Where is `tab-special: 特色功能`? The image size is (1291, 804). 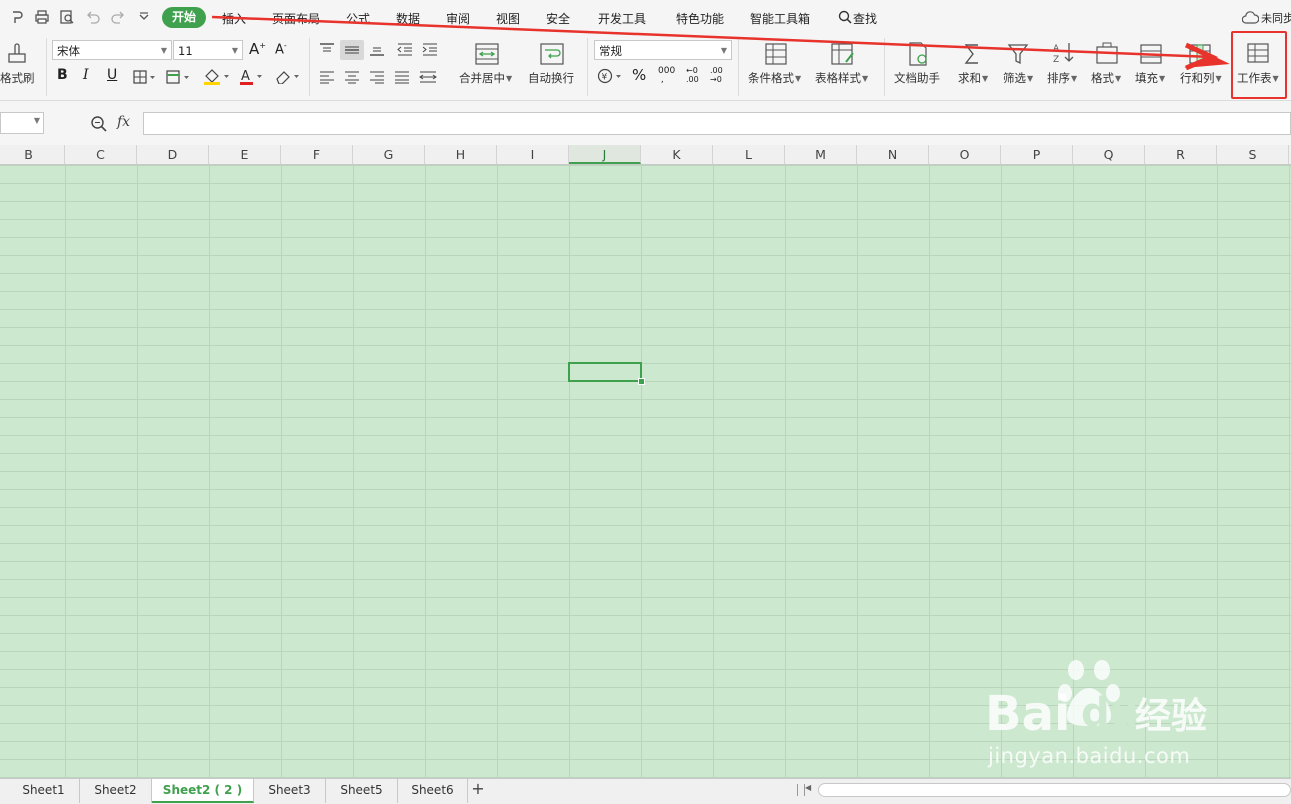
tab-special: 特色功能 is located at coordinates (700, 18).